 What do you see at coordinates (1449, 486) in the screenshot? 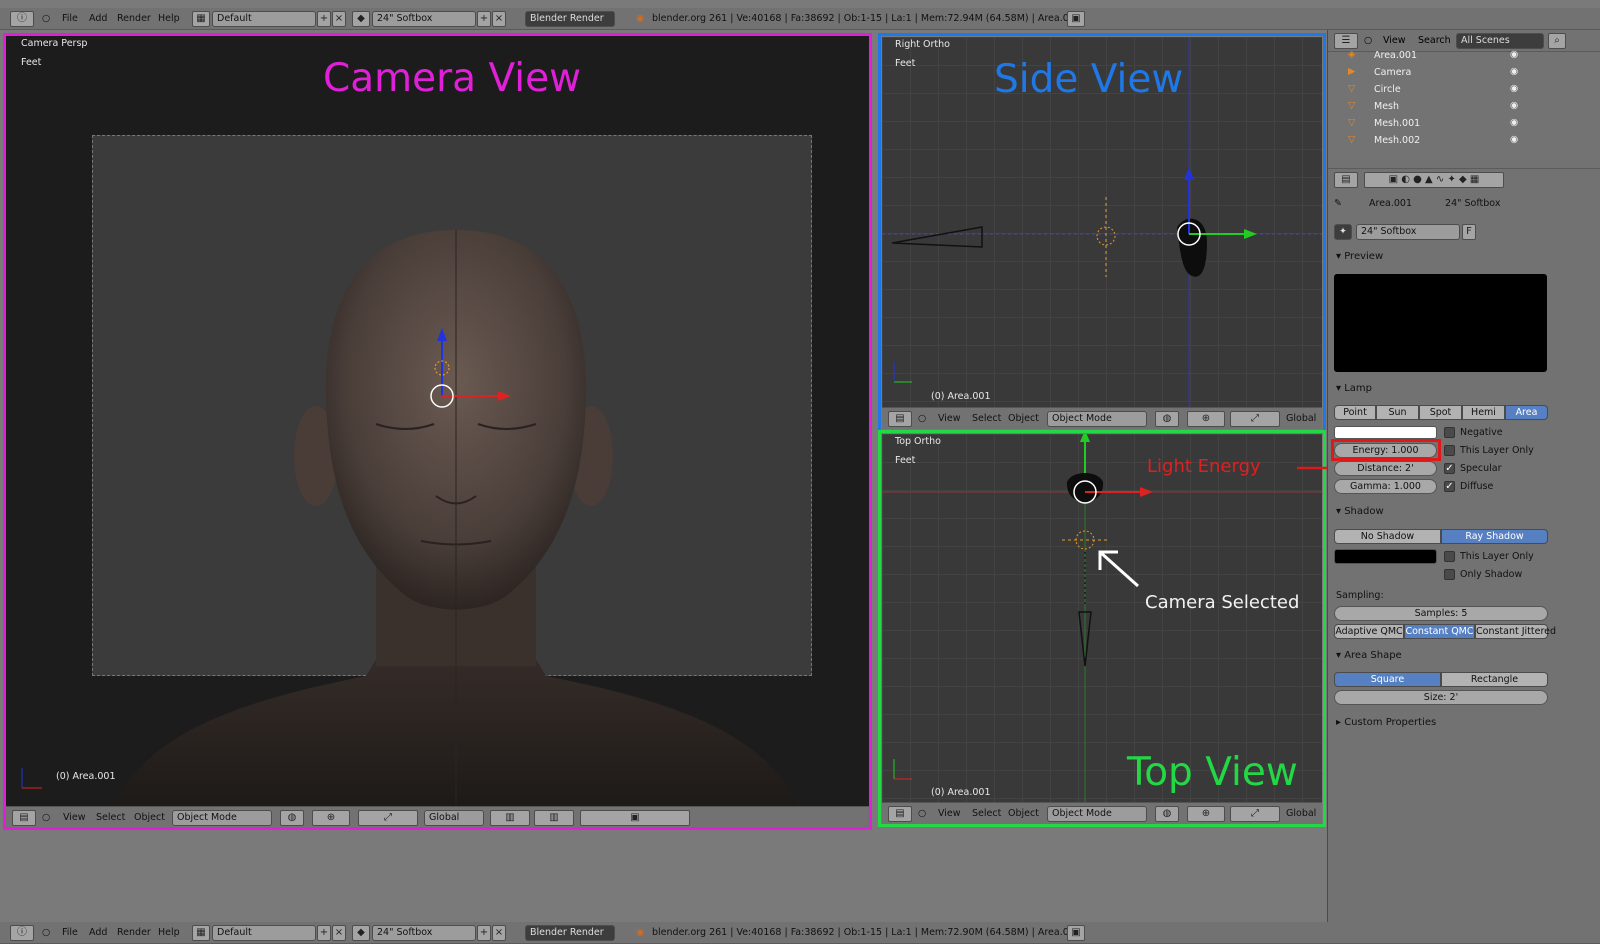
I see `diffuse-checkbox: ✓` at bounding box center [1449, 486].